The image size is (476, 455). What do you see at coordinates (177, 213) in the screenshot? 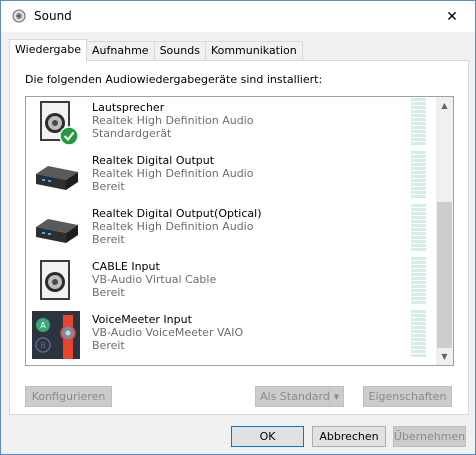
I see `device-name: Realtek Digital Output(Optical)` at bounding box center [177, 213].